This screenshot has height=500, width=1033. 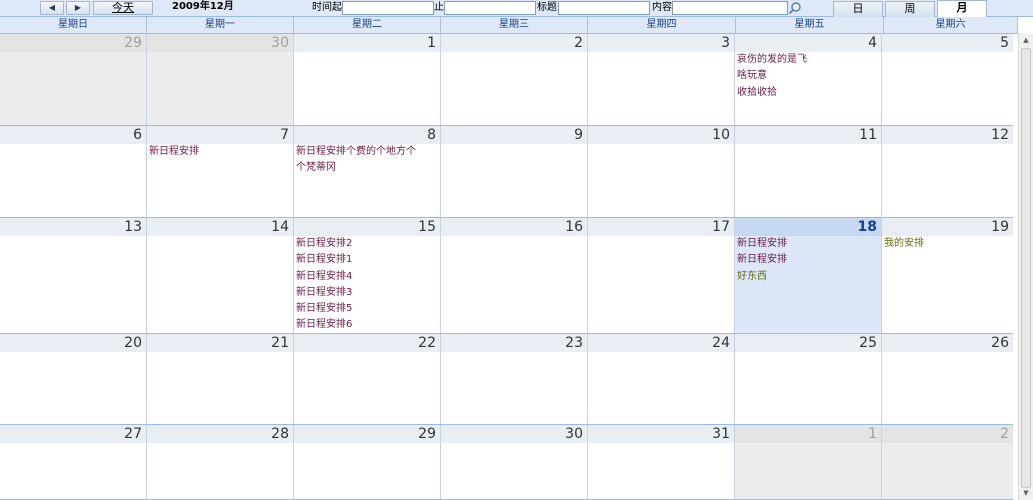 I want to click on day-cell: 27, so click(x=73, y=462).